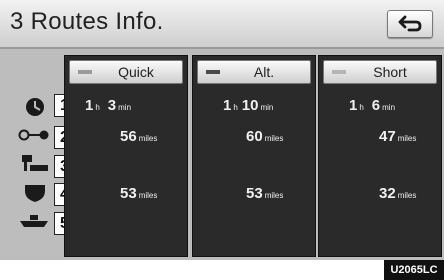  What do you see at coordinates (265, 136) in the screenshot?
I see `distance-value-alt: 60 miles` at bounding box center [265, 136].